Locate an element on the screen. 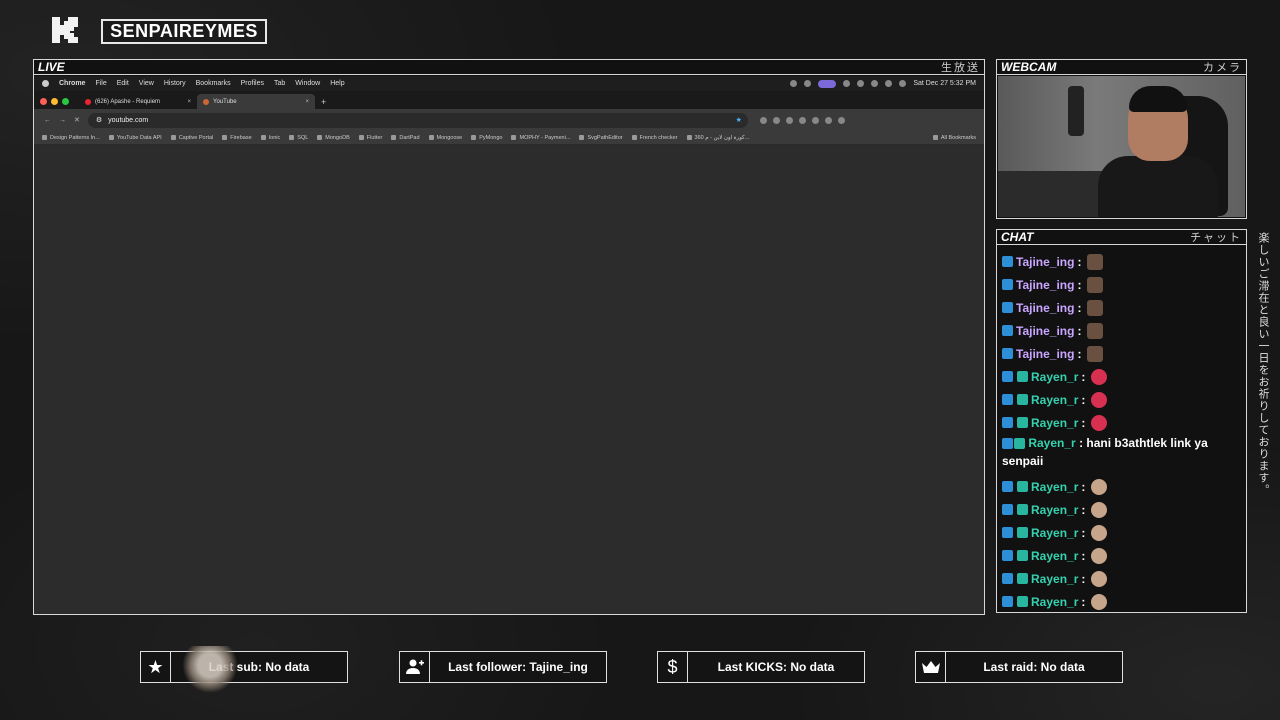 This screenshot has height=720, width=1280. bookmark-item: SQL is located at coordinates (298, 138).